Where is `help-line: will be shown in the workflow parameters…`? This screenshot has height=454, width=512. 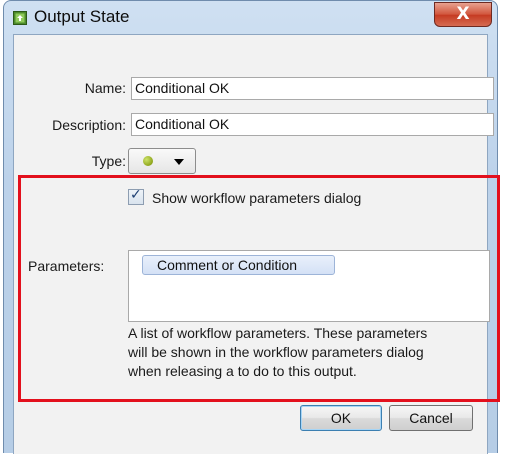
help-line: will be shown in the workflow parameters… is located at coordinates (276, 352).